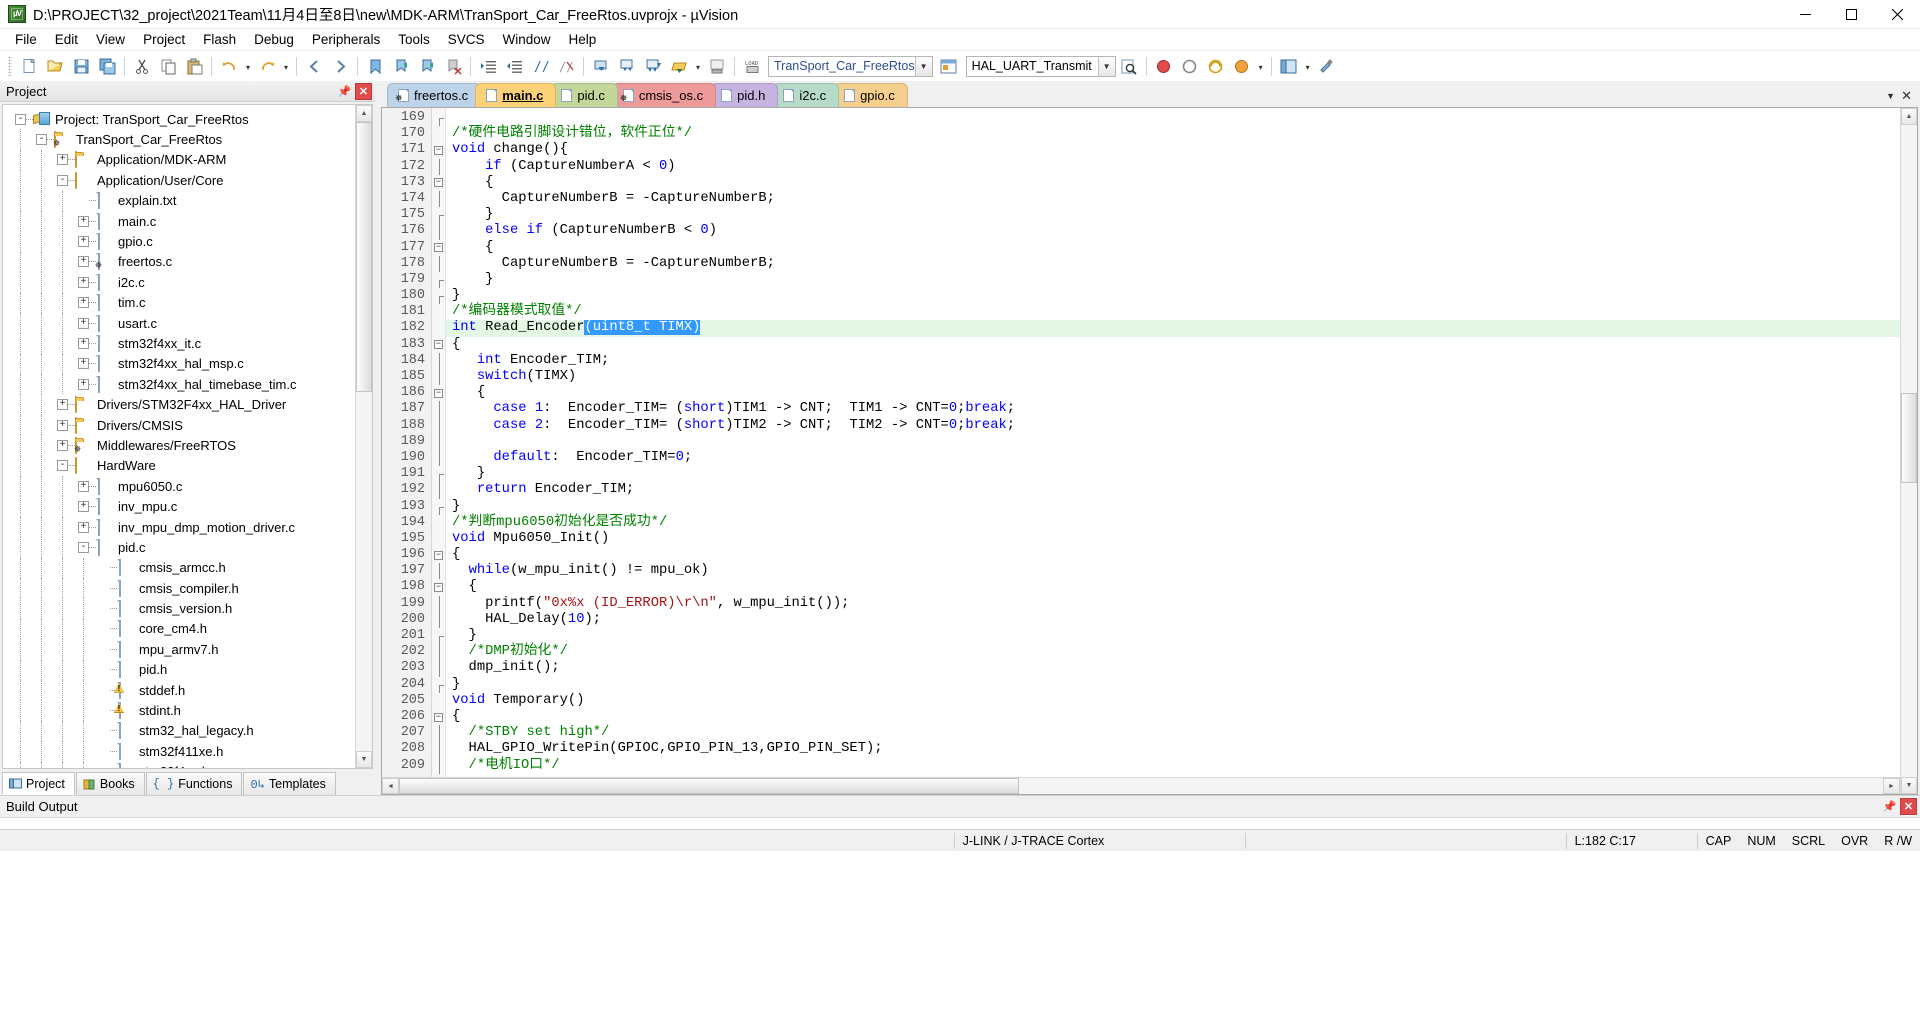  Describe the element at coordinates (181, 649) in the screenshot. I see `tree-item: mpu_armv7.h` at that location.